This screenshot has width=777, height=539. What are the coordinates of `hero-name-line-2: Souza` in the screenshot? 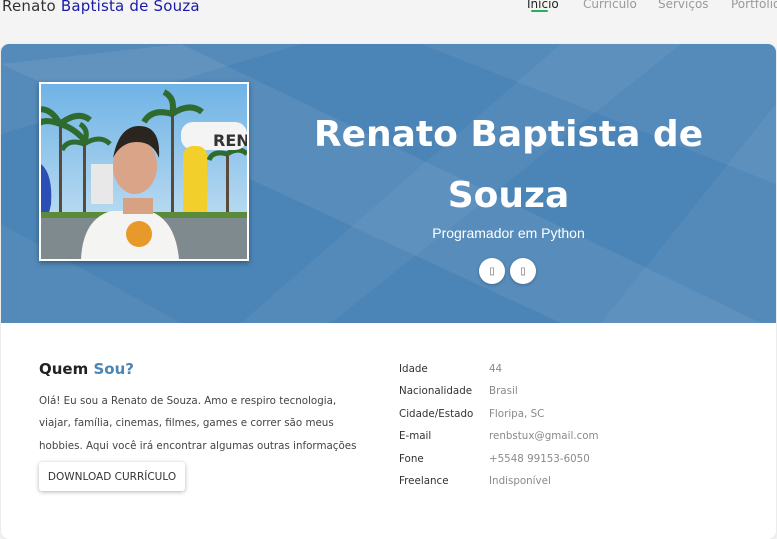 It's located at (508, 195).